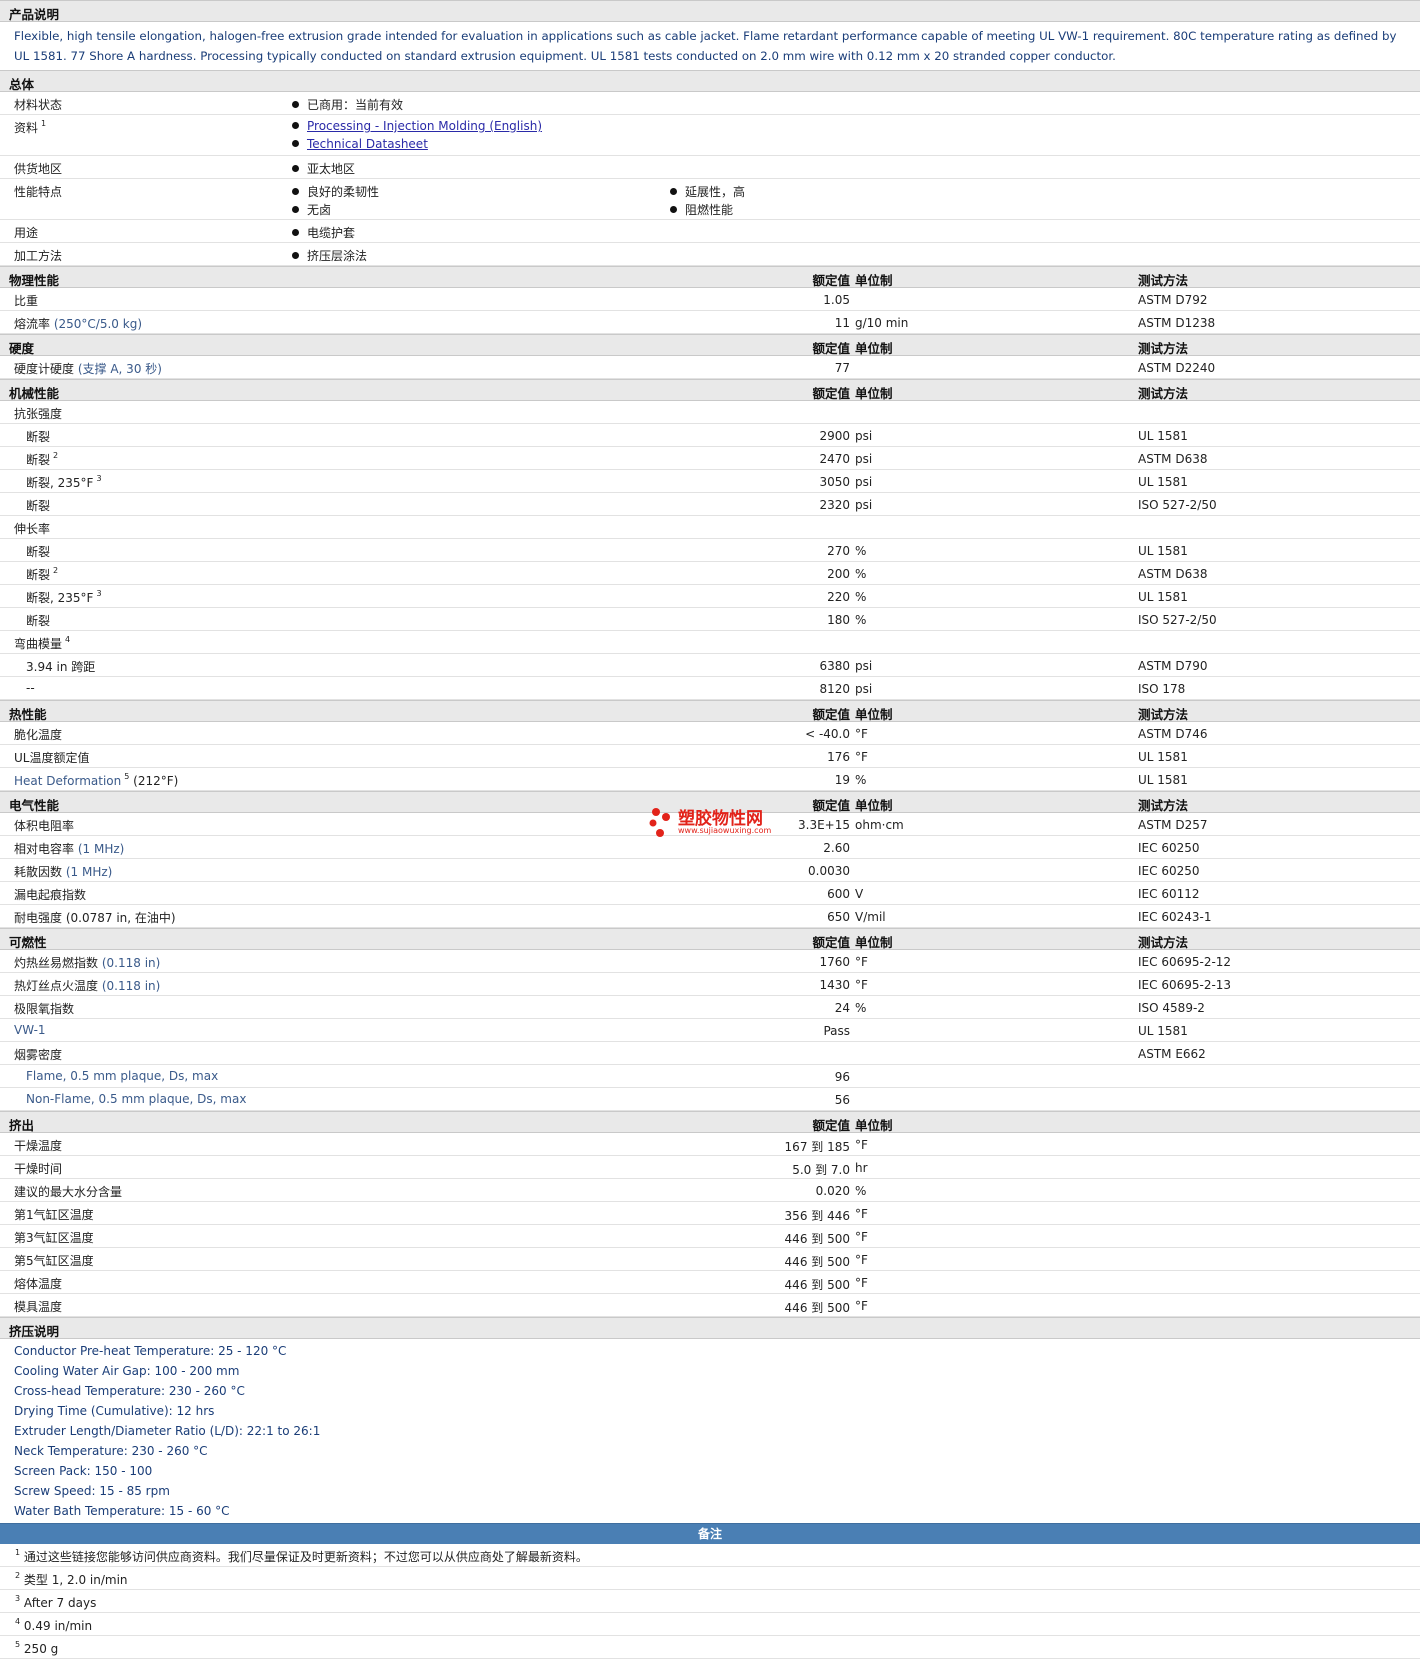  Describe the element at coordinates (1173, 574) in the screenshot. I see `property-method: ASTM D638` at that location.